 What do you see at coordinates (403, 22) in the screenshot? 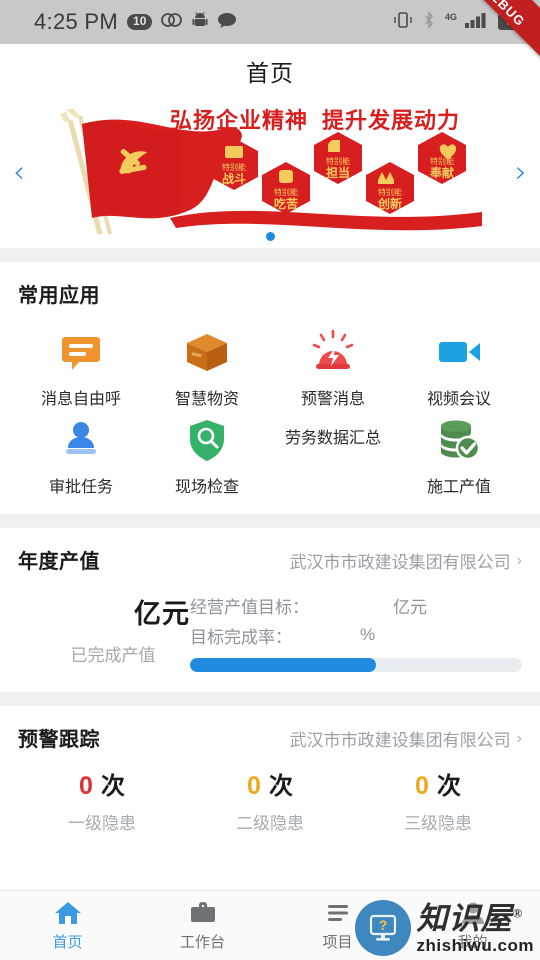
I see `vibrate-icon` at bounding box center [403, 22].